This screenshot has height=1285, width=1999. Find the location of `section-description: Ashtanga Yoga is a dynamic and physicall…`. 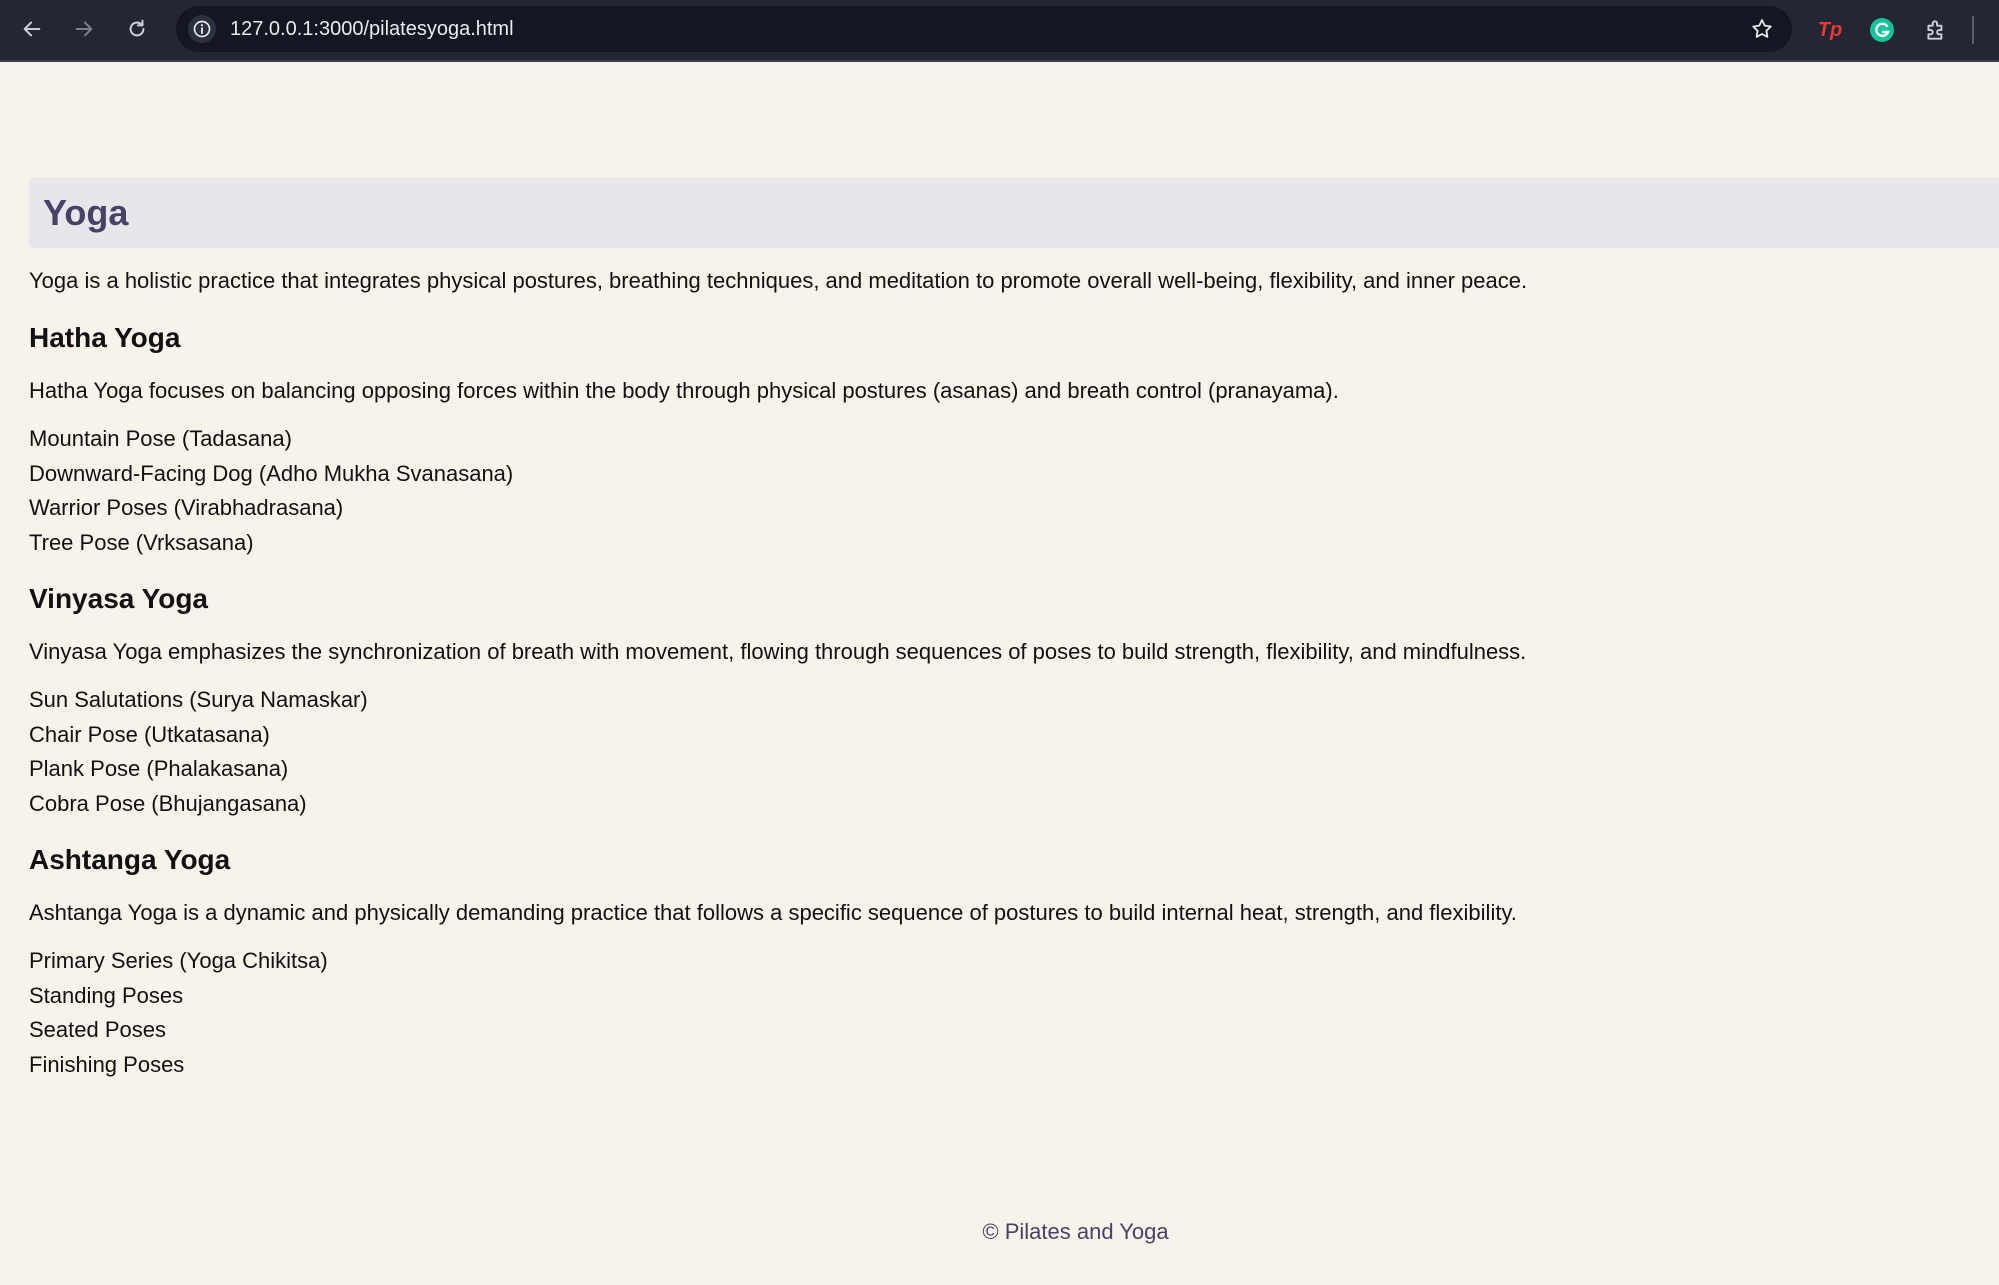

section-description: Ashtanga Yoga is a dynamic and physicall… is located at coordinates (773, 912).